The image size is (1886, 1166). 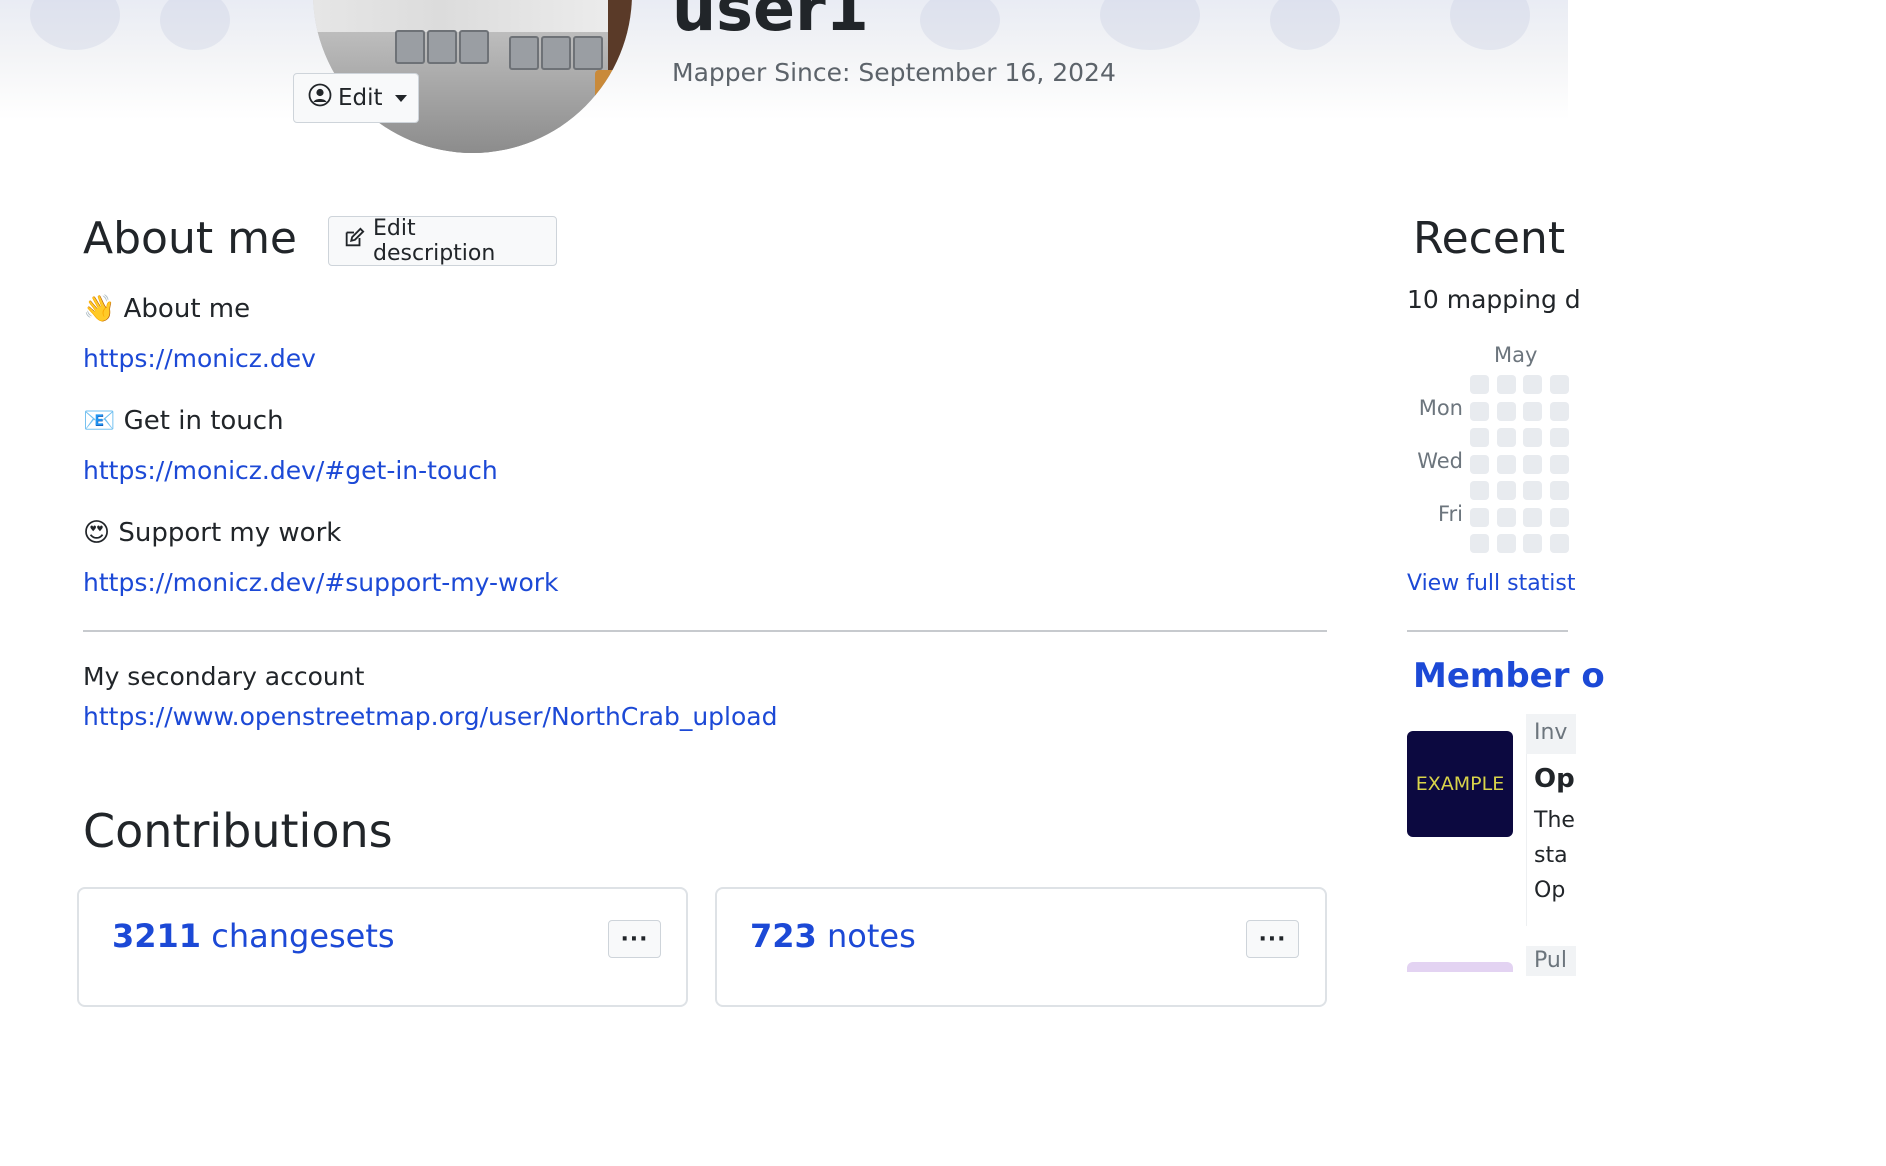 I want to click on heatmap-day-label: Fri, so click(x=1450, y=514).